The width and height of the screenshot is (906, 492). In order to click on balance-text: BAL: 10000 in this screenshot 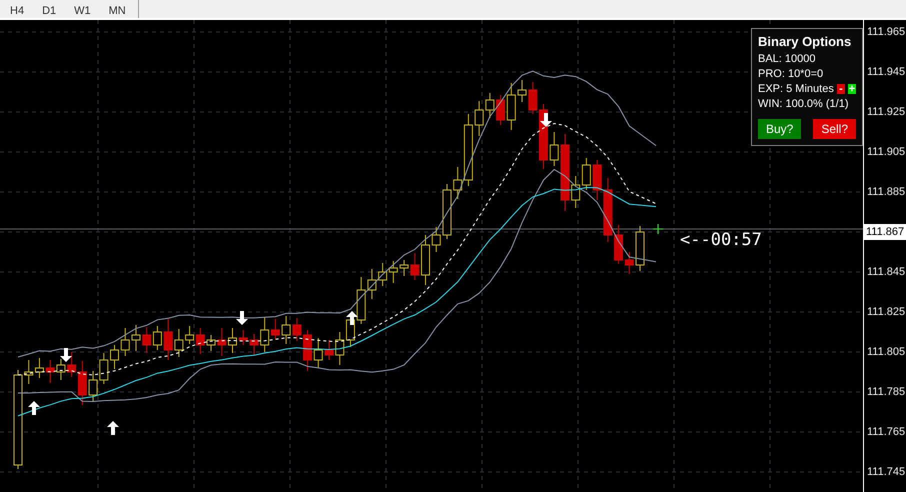, I will do `click(787, 59)`.